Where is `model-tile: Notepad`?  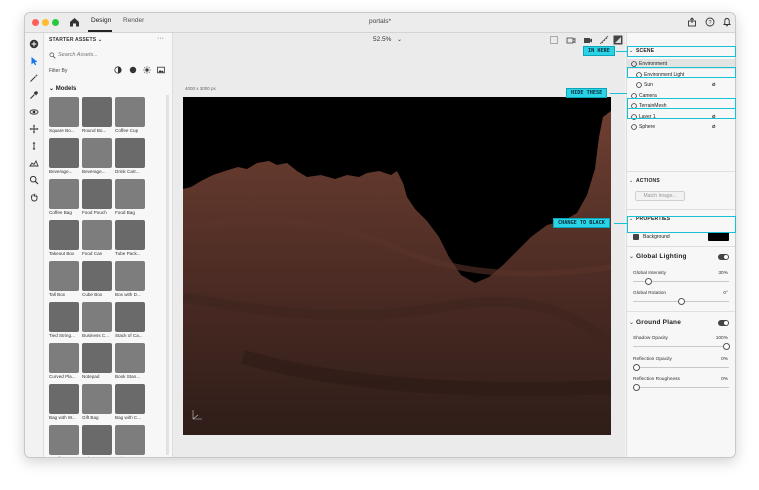 model-tile: Notepad is located at coordinates (100, 363).